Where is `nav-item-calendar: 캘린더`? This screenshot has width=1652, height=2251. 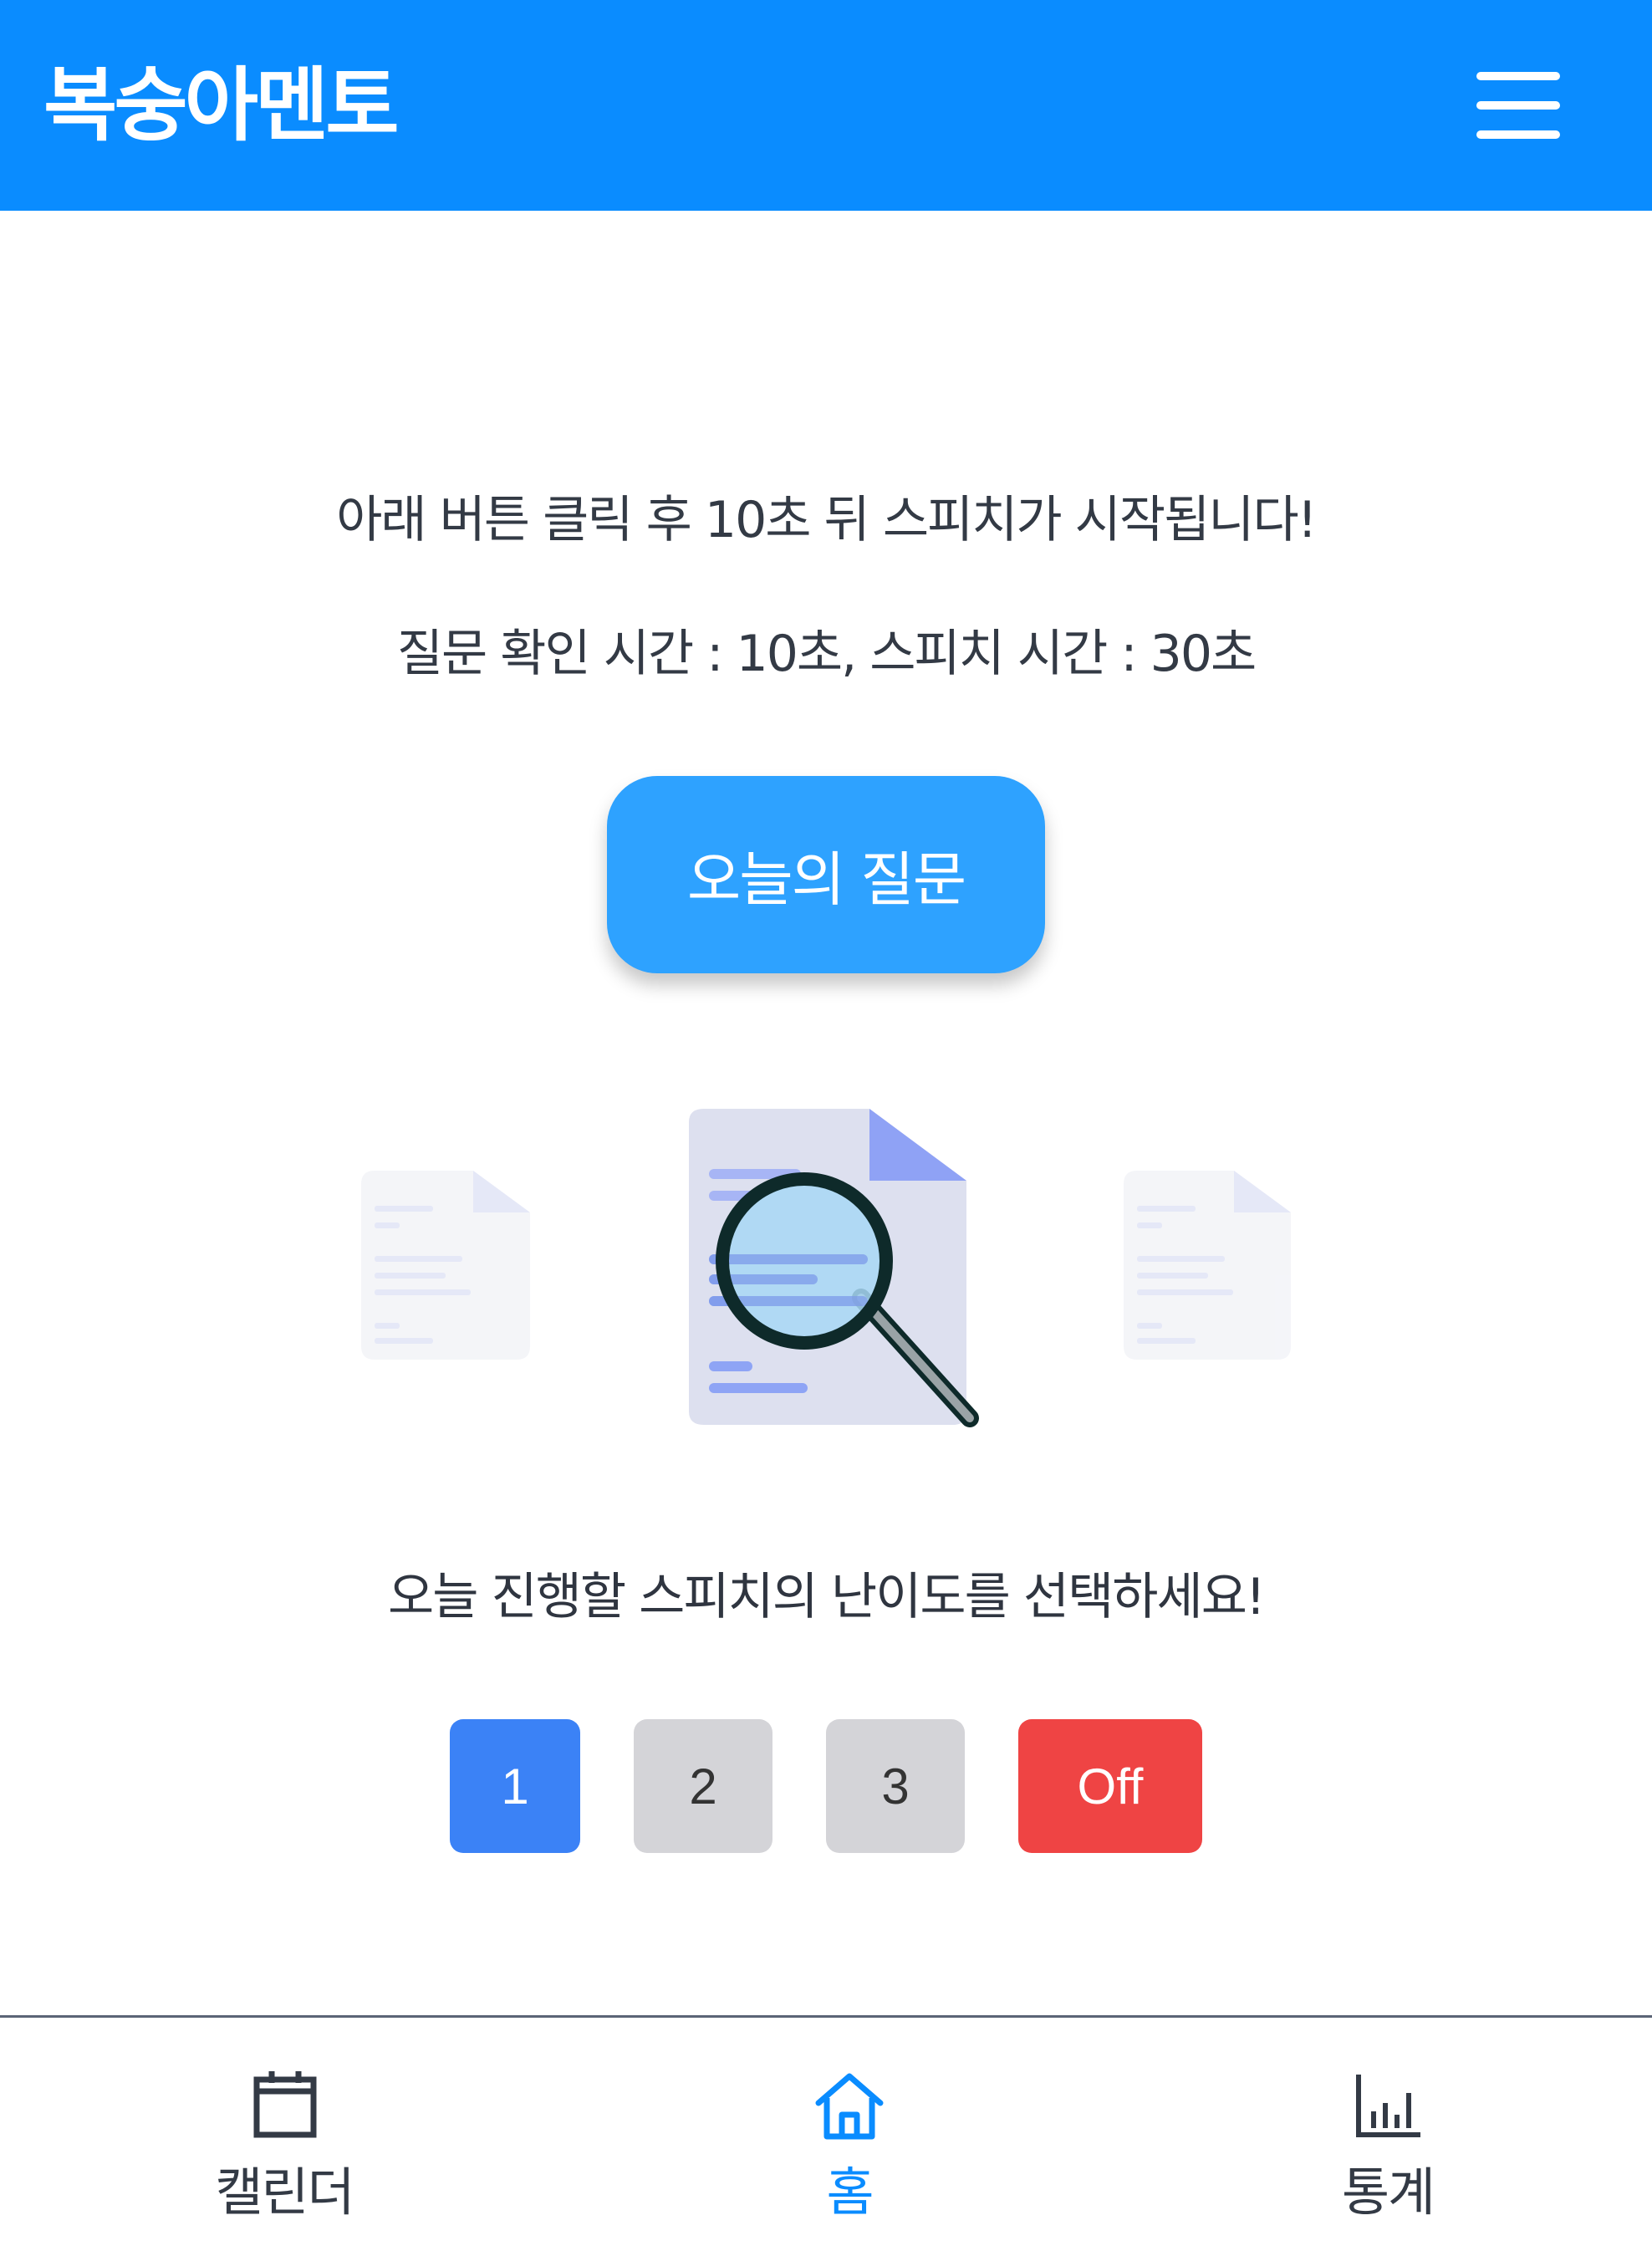 nav-item-calendar: 캘린더 is located at coordinates (284, 2134).